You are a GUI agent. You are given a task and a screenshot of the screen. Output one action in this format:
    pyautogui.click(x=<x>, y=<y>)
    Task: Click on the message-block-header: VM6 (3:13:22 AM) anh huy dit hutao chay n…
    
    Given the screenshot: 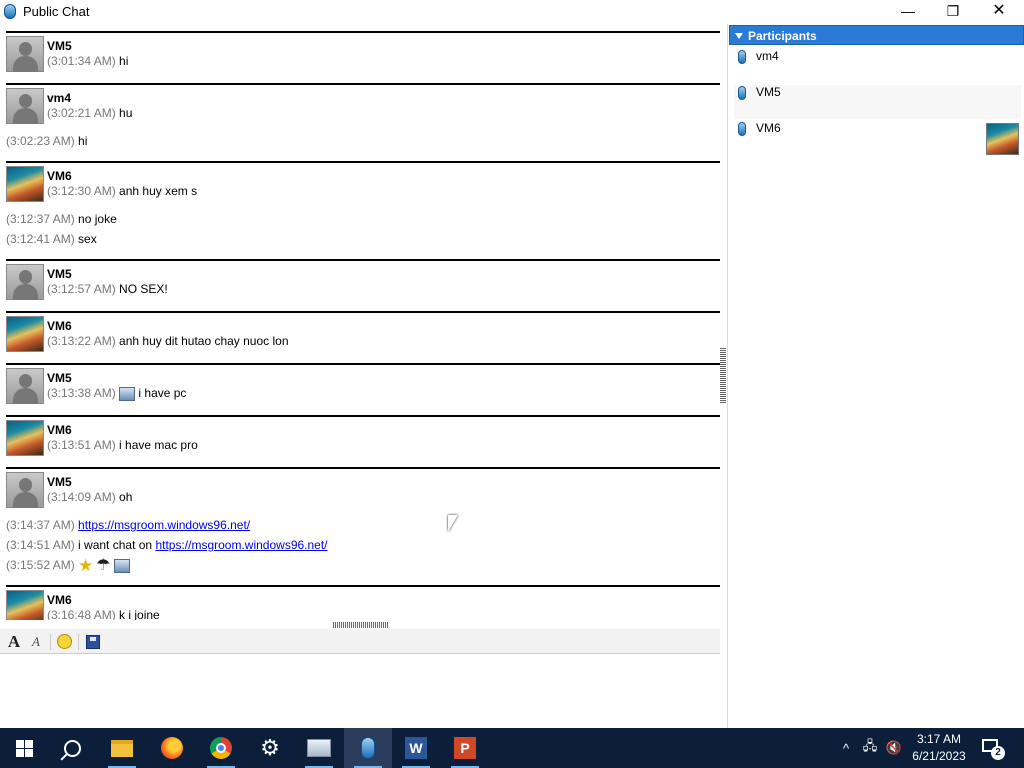 What is the action you would take?
    pyautogui.click(x=363, y=336)
    